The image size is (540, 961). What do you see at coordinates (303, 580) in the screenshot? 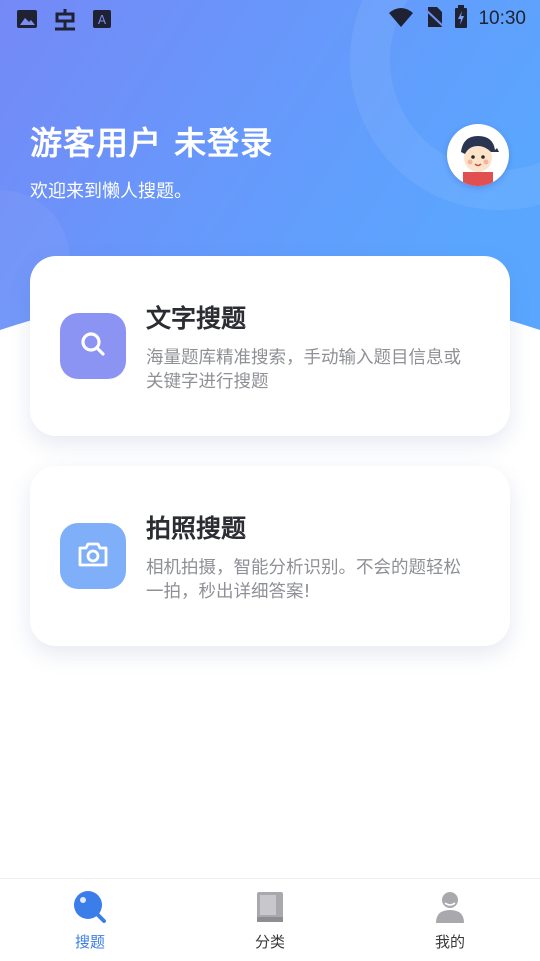
I see `photo-search-description: 相机拍摄，智能分析识别。不会的题轻松一拍，秒出详细答案!` at bounding box center [303, 580].